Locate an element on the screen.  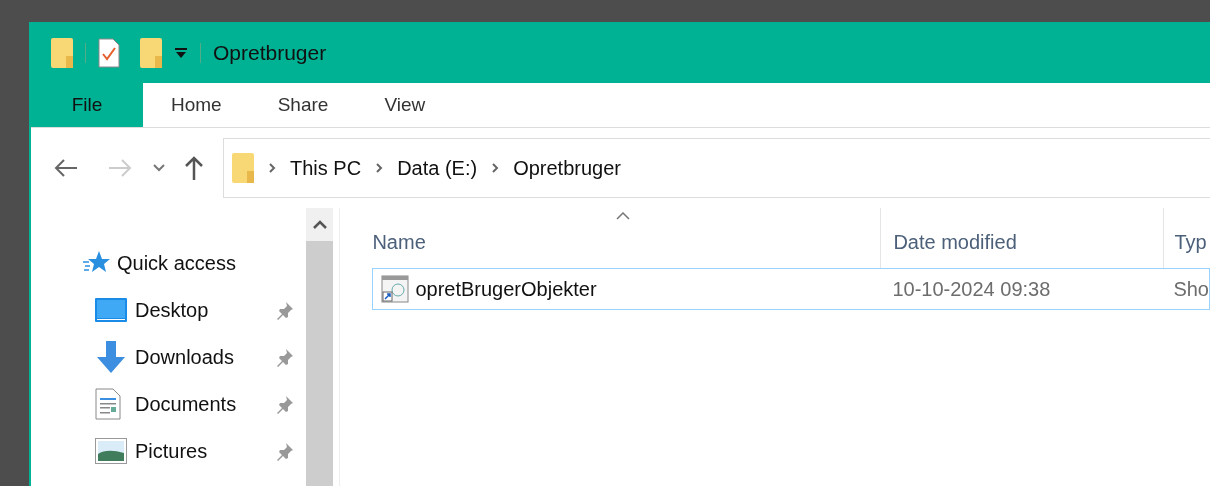
breadcrumb-item: This PC is located at coordinates (326, 168).